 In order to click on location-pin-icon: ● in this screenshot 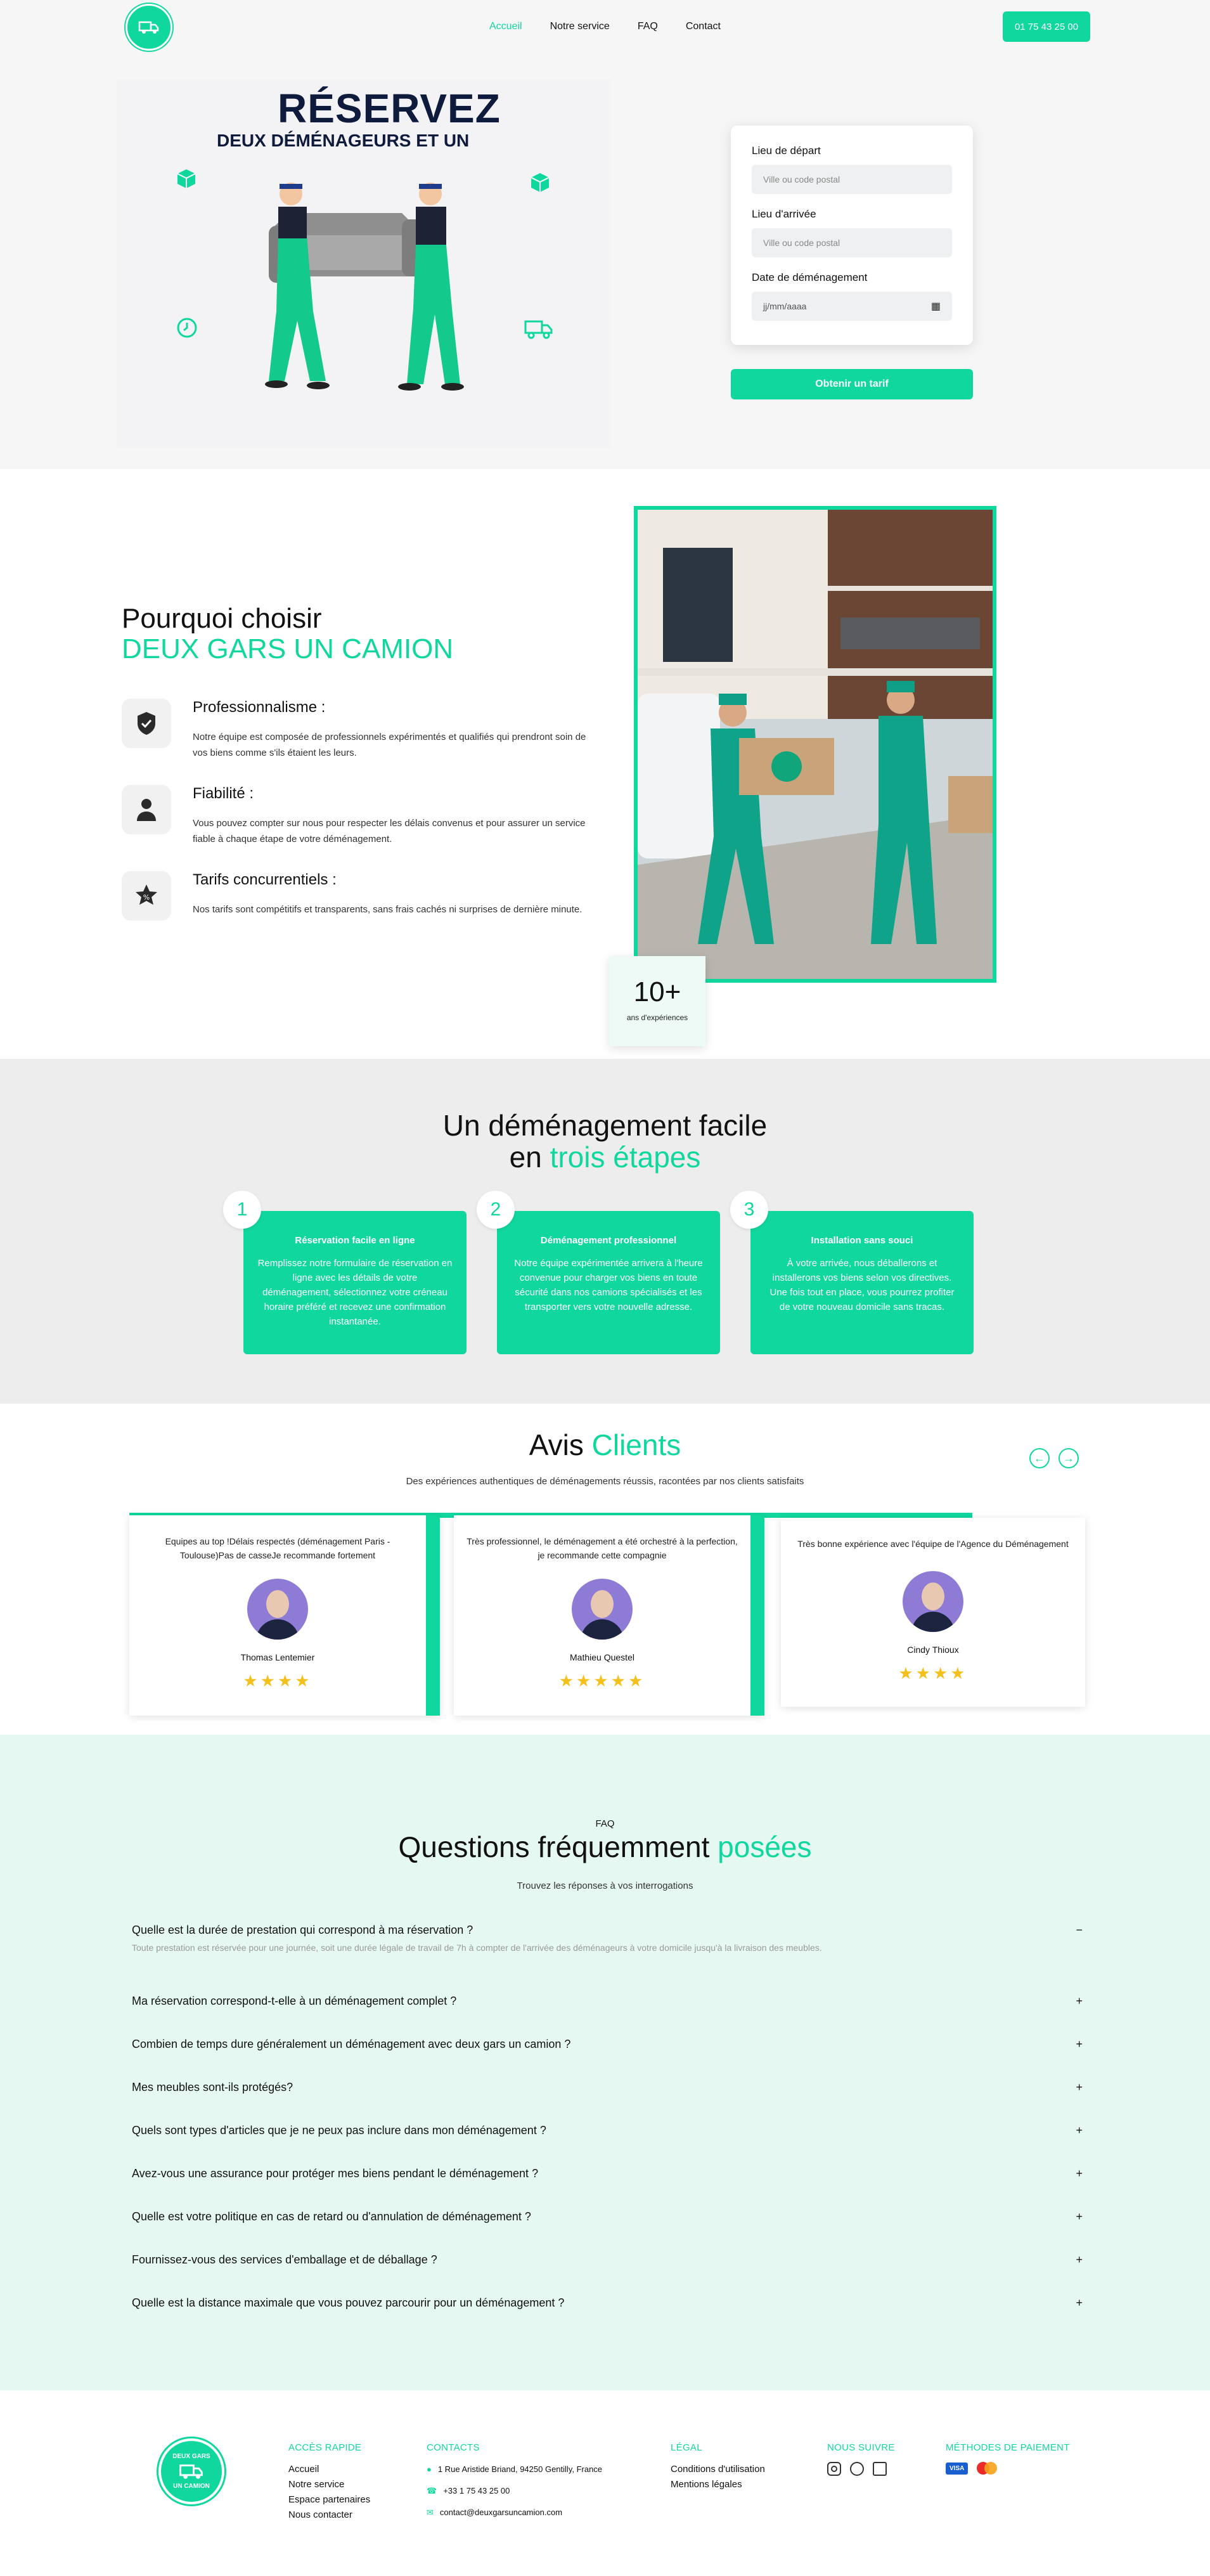, I will do `click(430, 2469)`.